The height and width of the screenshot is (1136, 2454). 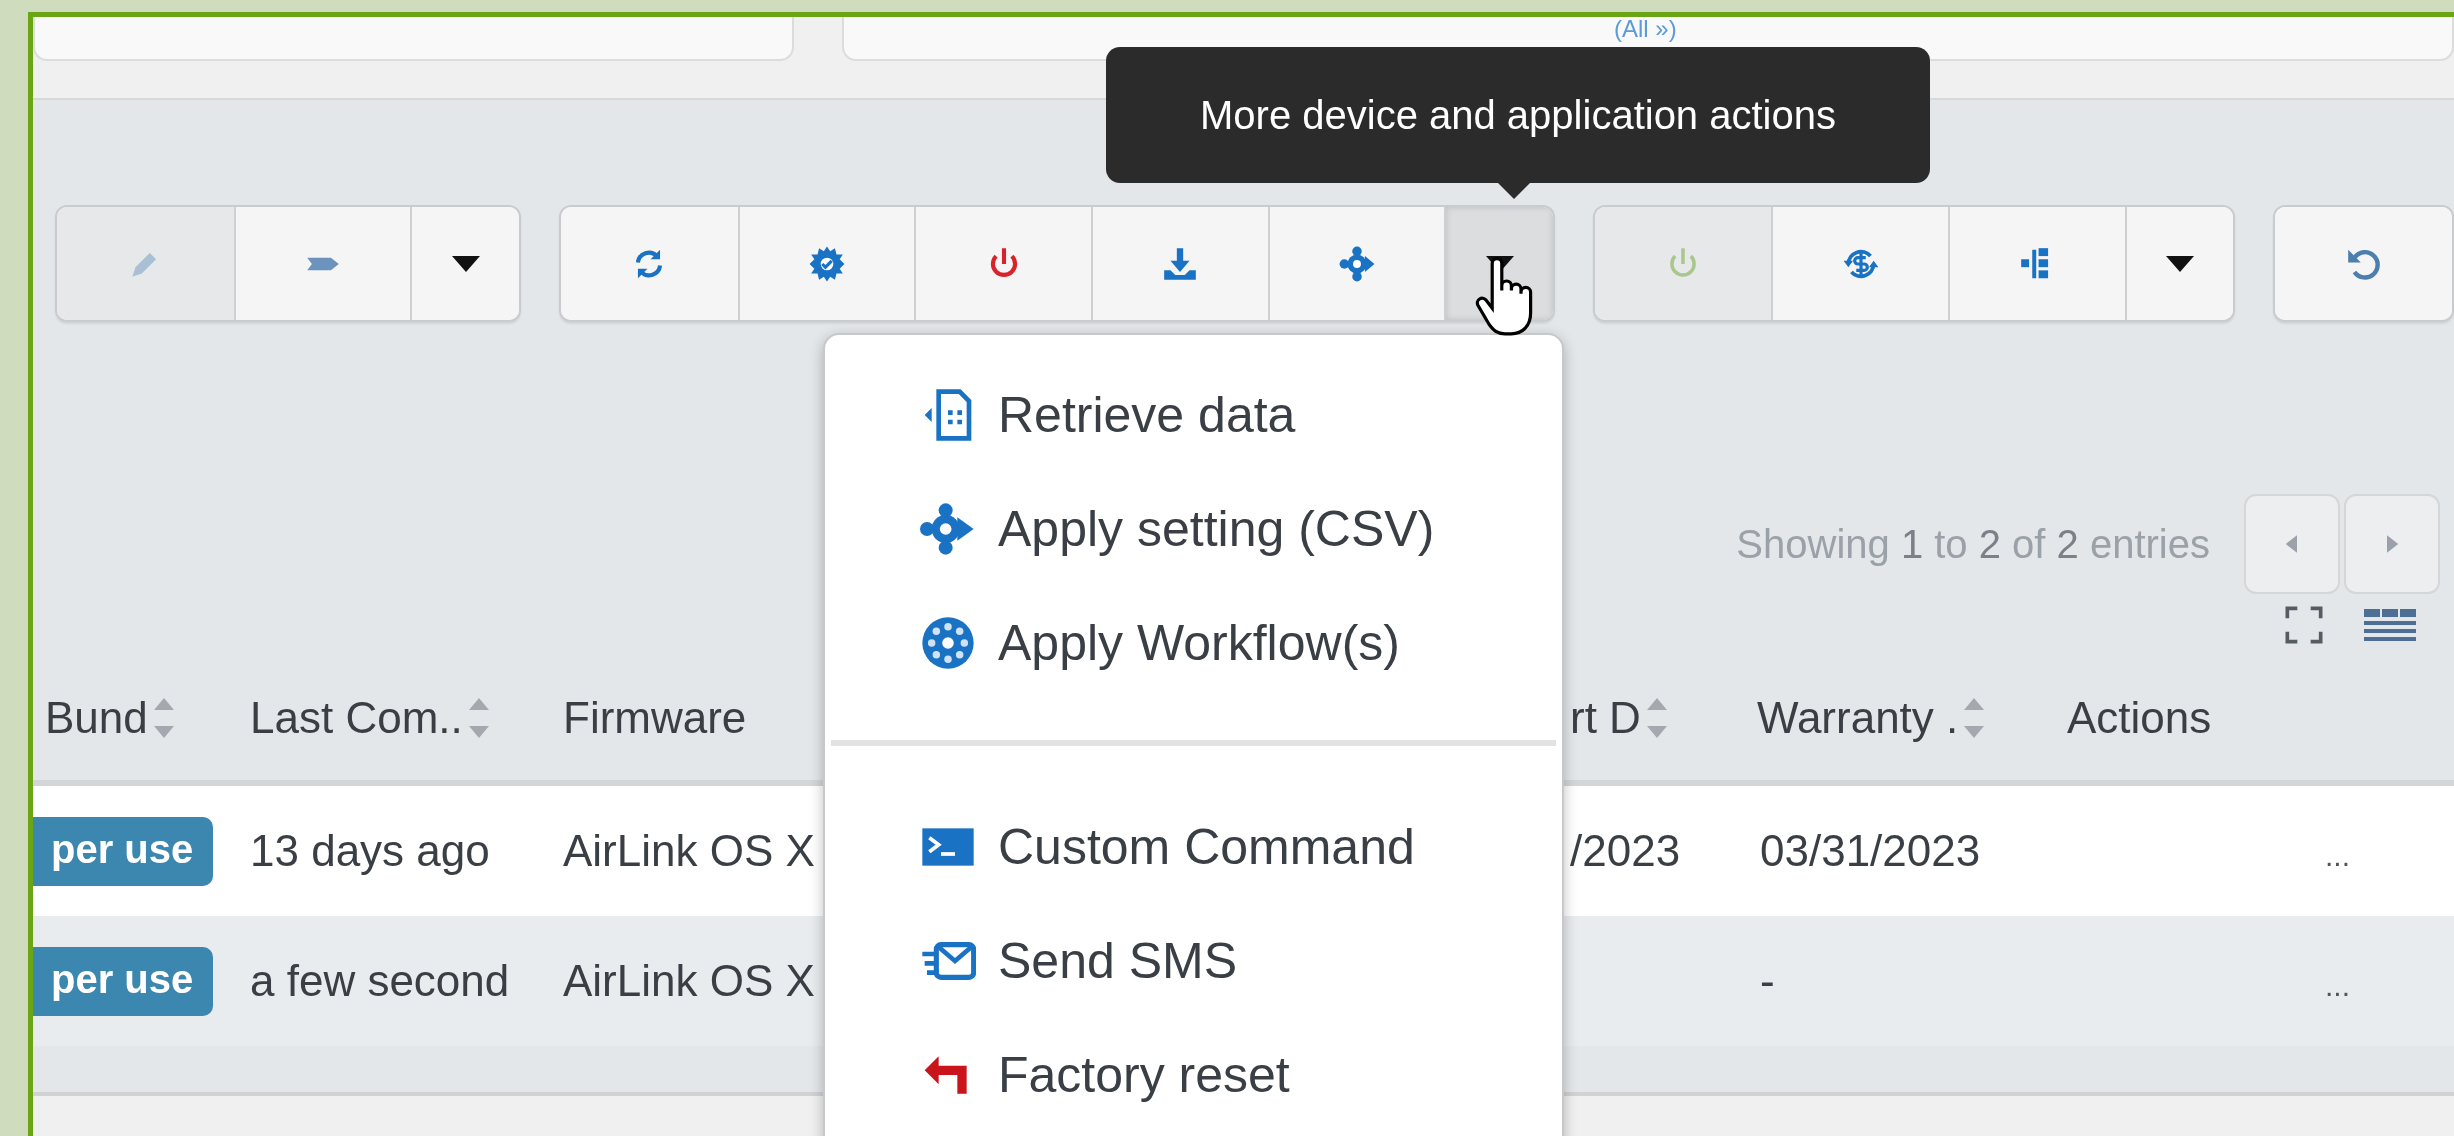 I want to click on previous-page-button, so click(x=2292, y=544).